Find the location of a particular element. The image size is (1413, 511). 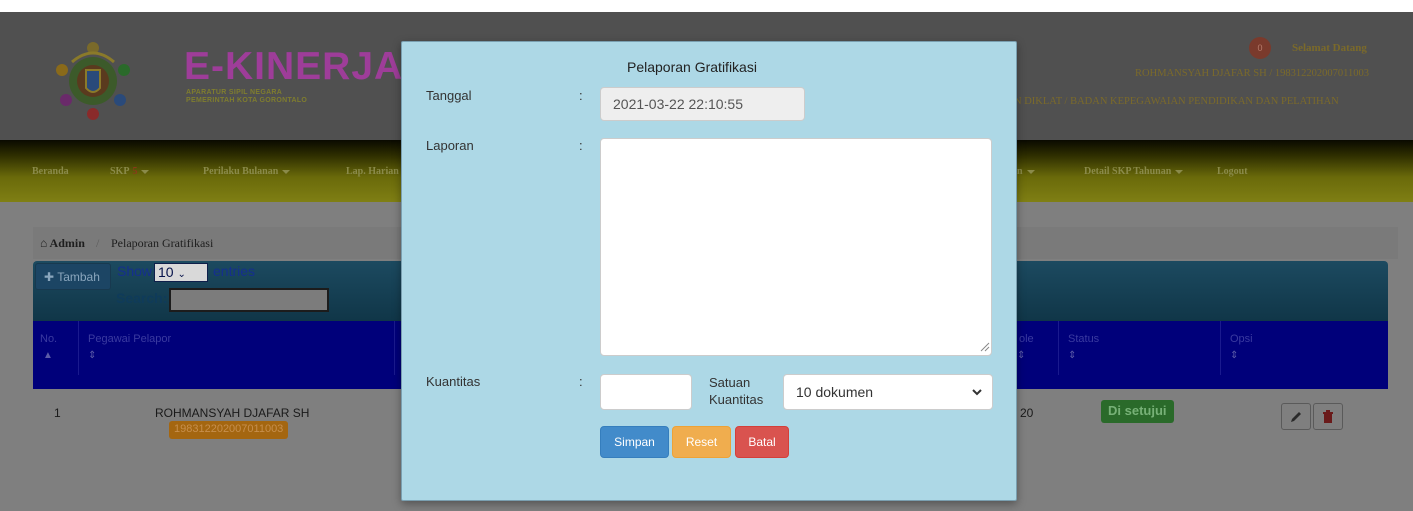

notification-badge: 0 is located at coordinates (1260, 48).